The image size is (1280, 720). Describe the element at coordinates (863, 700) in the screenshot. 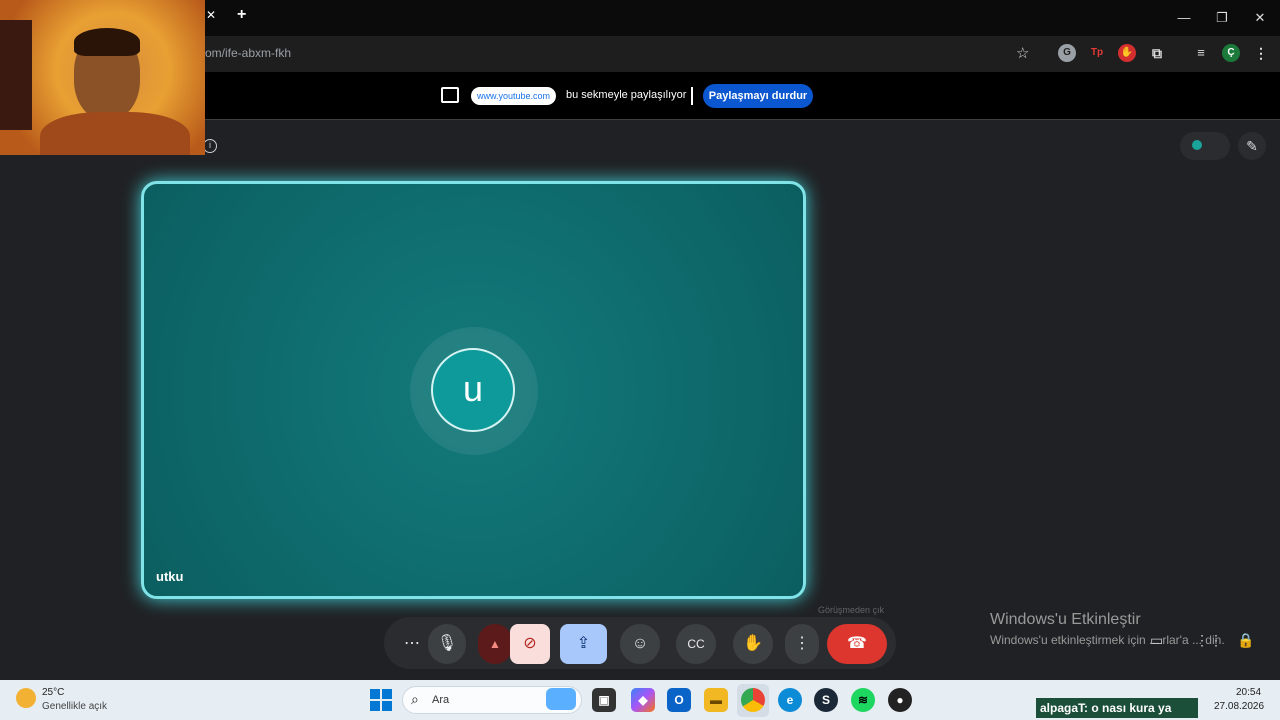

I see `spotify-icon: ≋` at that location.